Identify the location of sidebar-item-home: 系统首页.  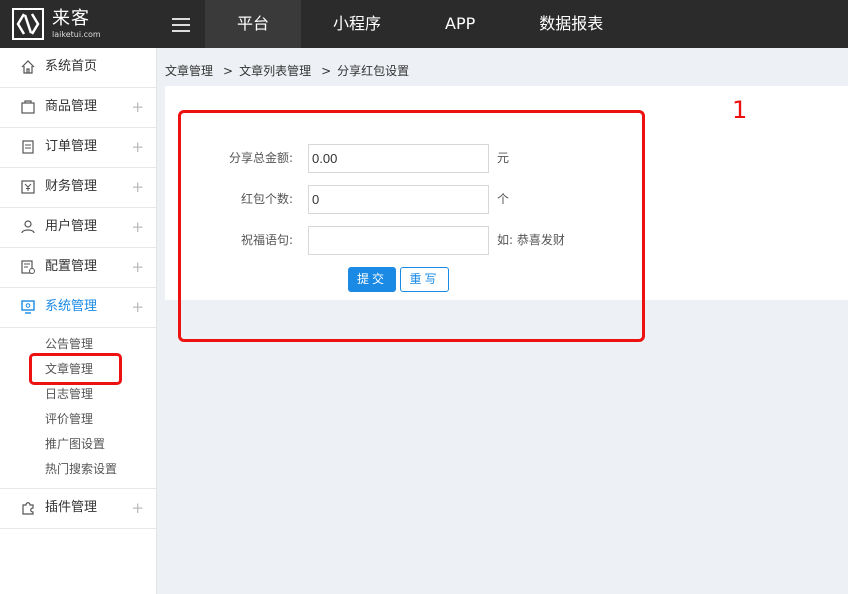
(78, 68).